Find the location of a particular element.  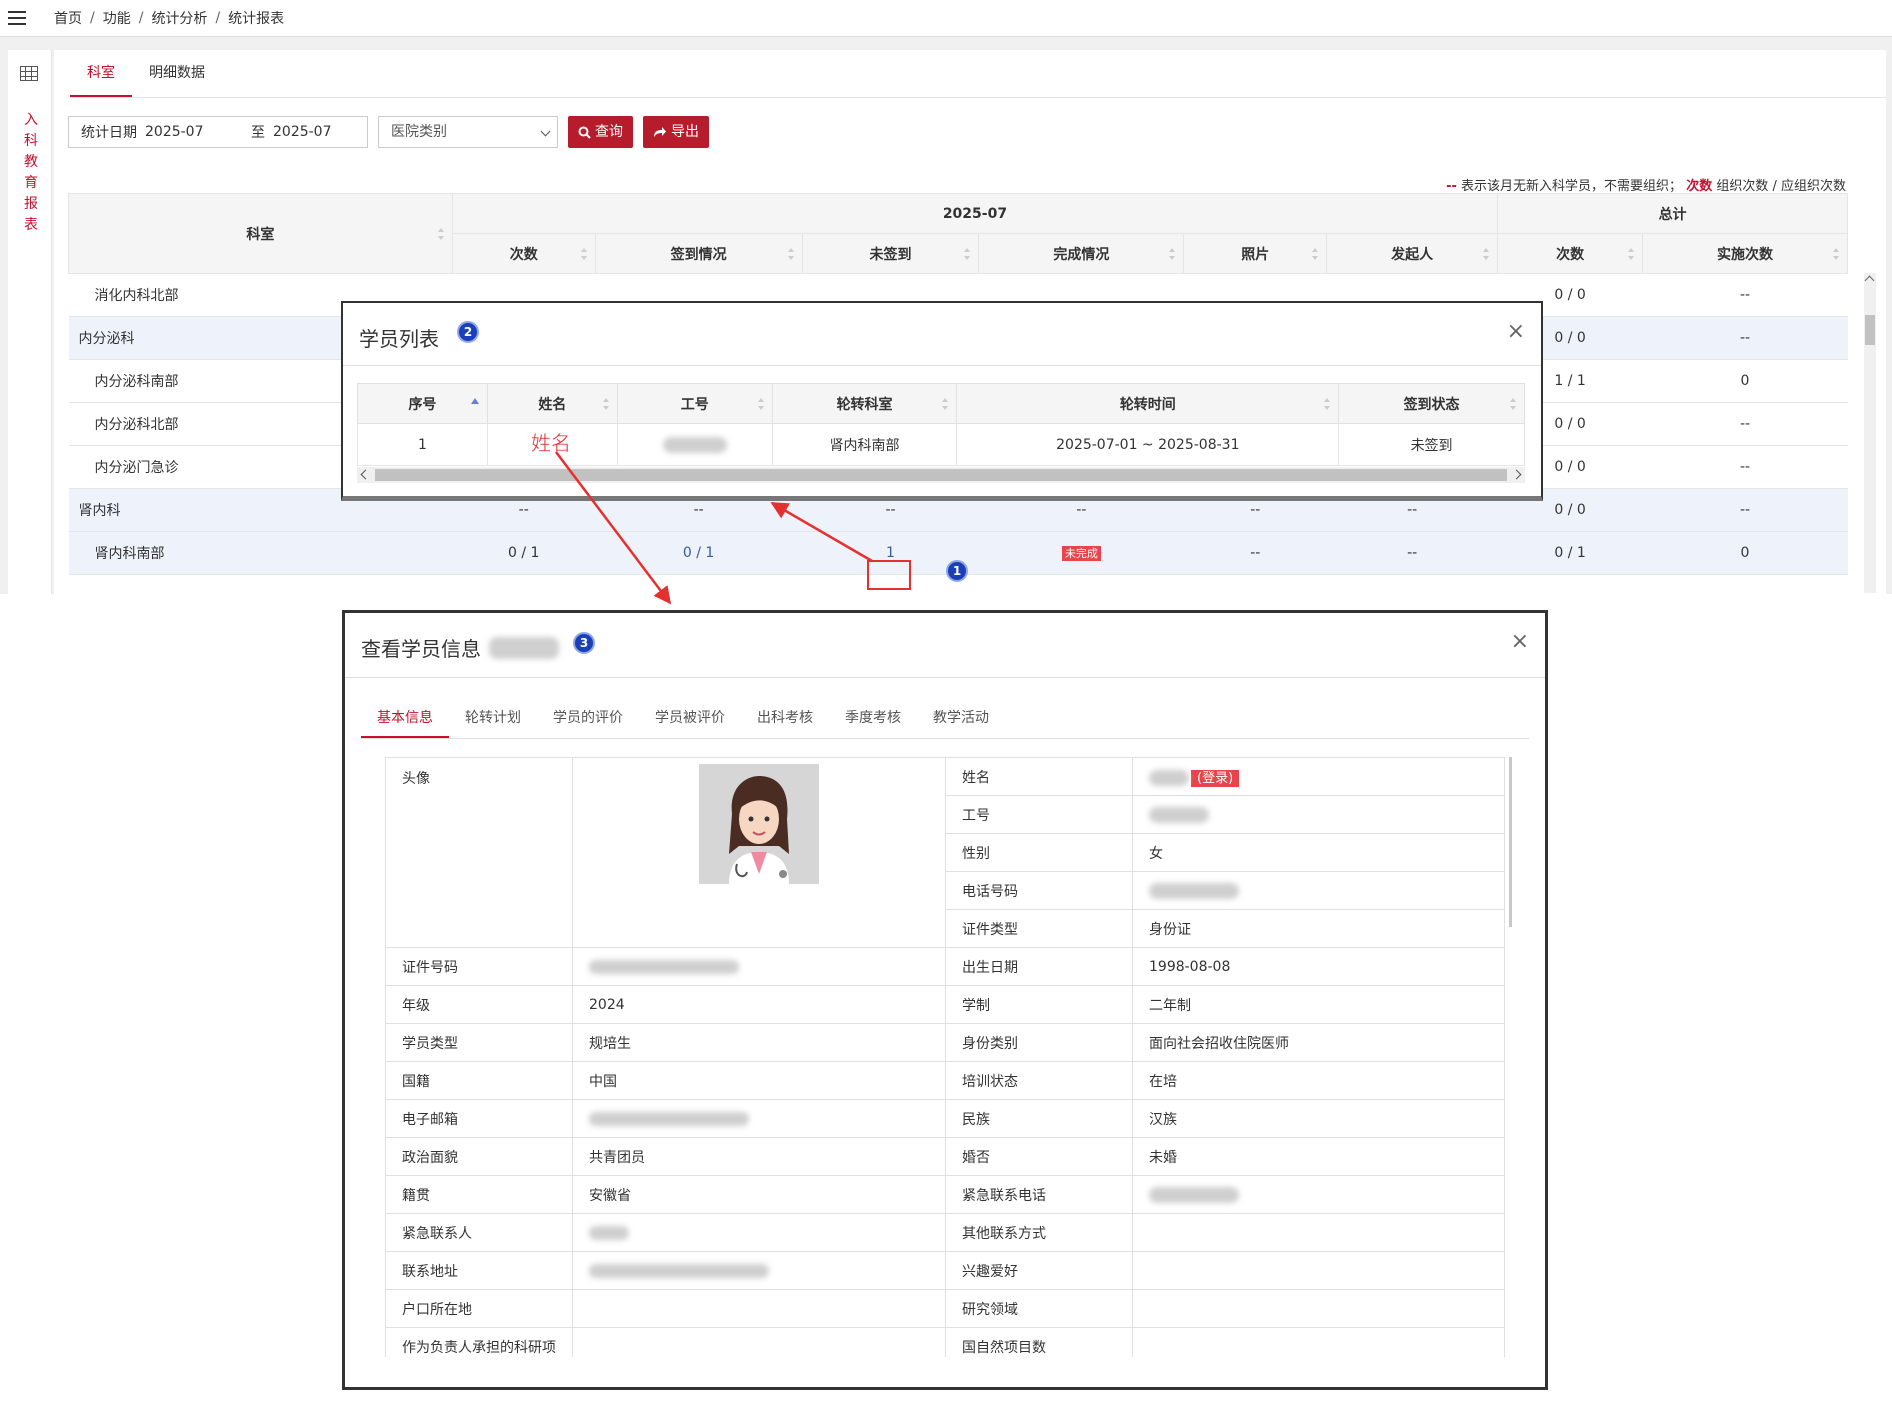

table-grid-icon is located at coordinates (29, 73).